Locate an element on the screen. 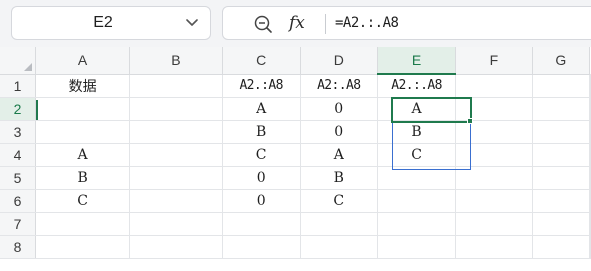 The height and width of the screenshot is (271, 591). cell-g1 is located at coordinates (561, 86).